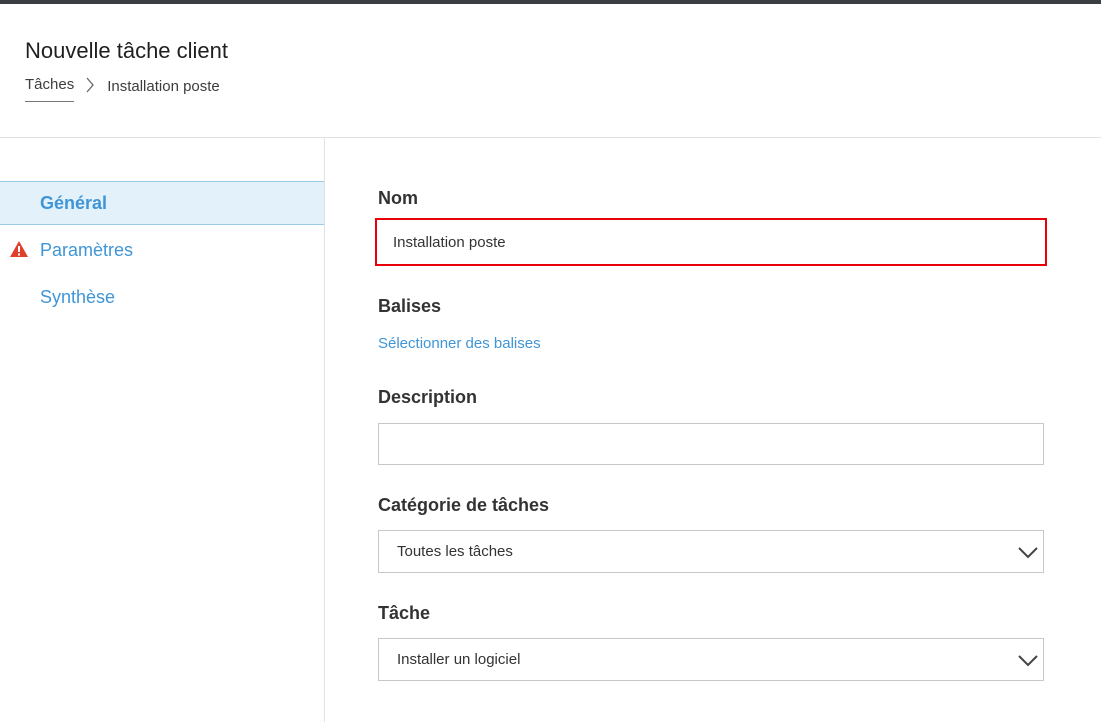 This screenshot has width=1101, height=722. I want to click on name-label: Nom, so click(398, 198).